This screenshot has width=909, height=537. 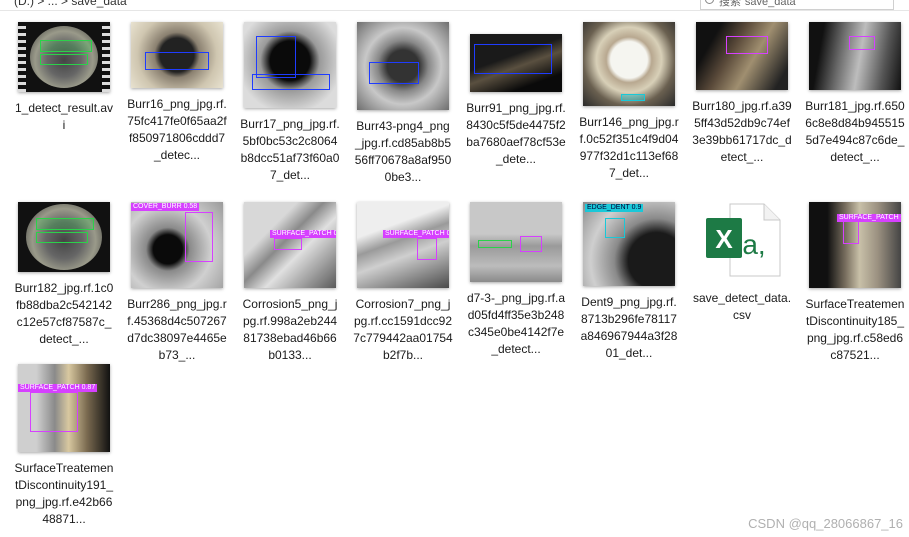 What do you see at coordinates (825, 523) in the screenshot?
I see `watermark: CSDN @qq_28066867_16` at bounding box center [825, 523].